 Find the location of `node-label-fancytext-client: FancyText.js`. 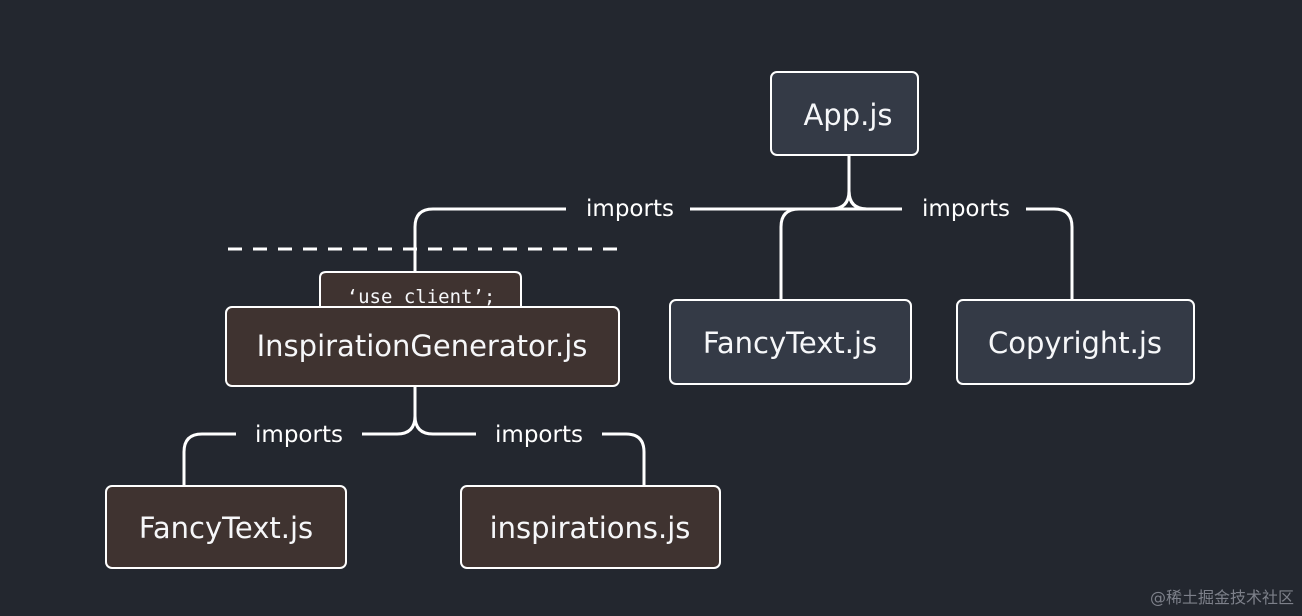

node-label-fancytext-client: FancyText.js is located at coordinates (226, 528).